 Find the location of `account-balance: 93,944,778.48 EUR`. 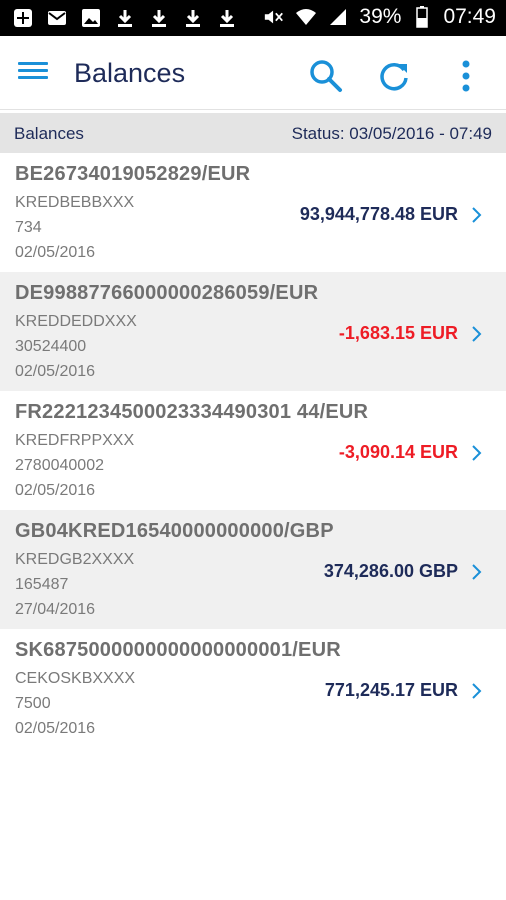

account-balance: 93,944,778.48 EUR is located at coordinates (378, 214).